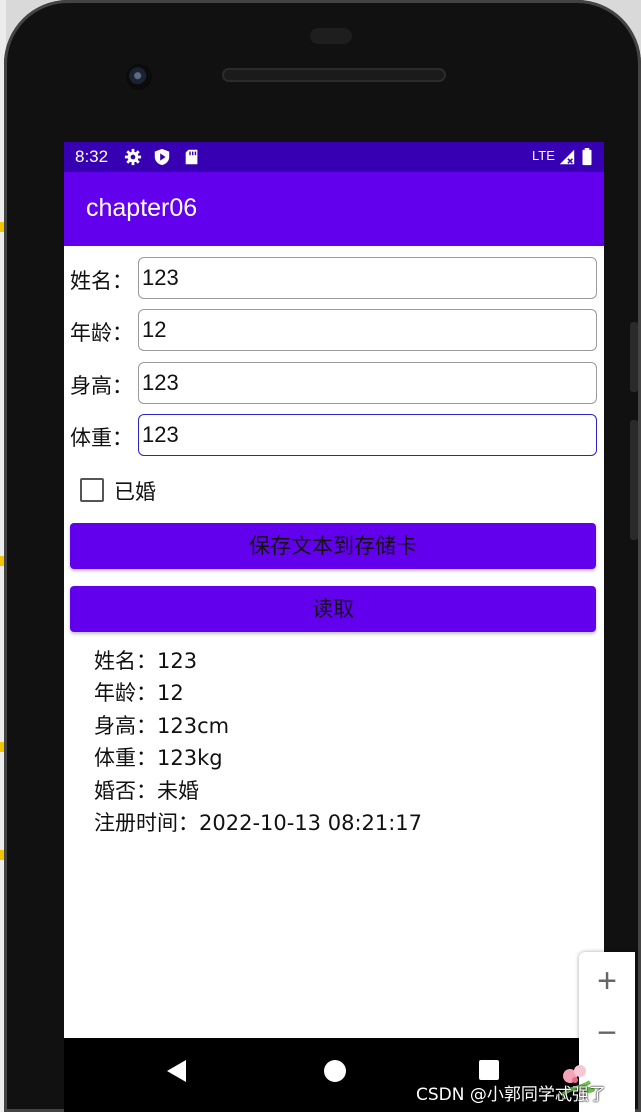  What do you see at coordinates (92, 490) in the screenshot?
I see `married-checkbox` at bounding box center [92, 490].